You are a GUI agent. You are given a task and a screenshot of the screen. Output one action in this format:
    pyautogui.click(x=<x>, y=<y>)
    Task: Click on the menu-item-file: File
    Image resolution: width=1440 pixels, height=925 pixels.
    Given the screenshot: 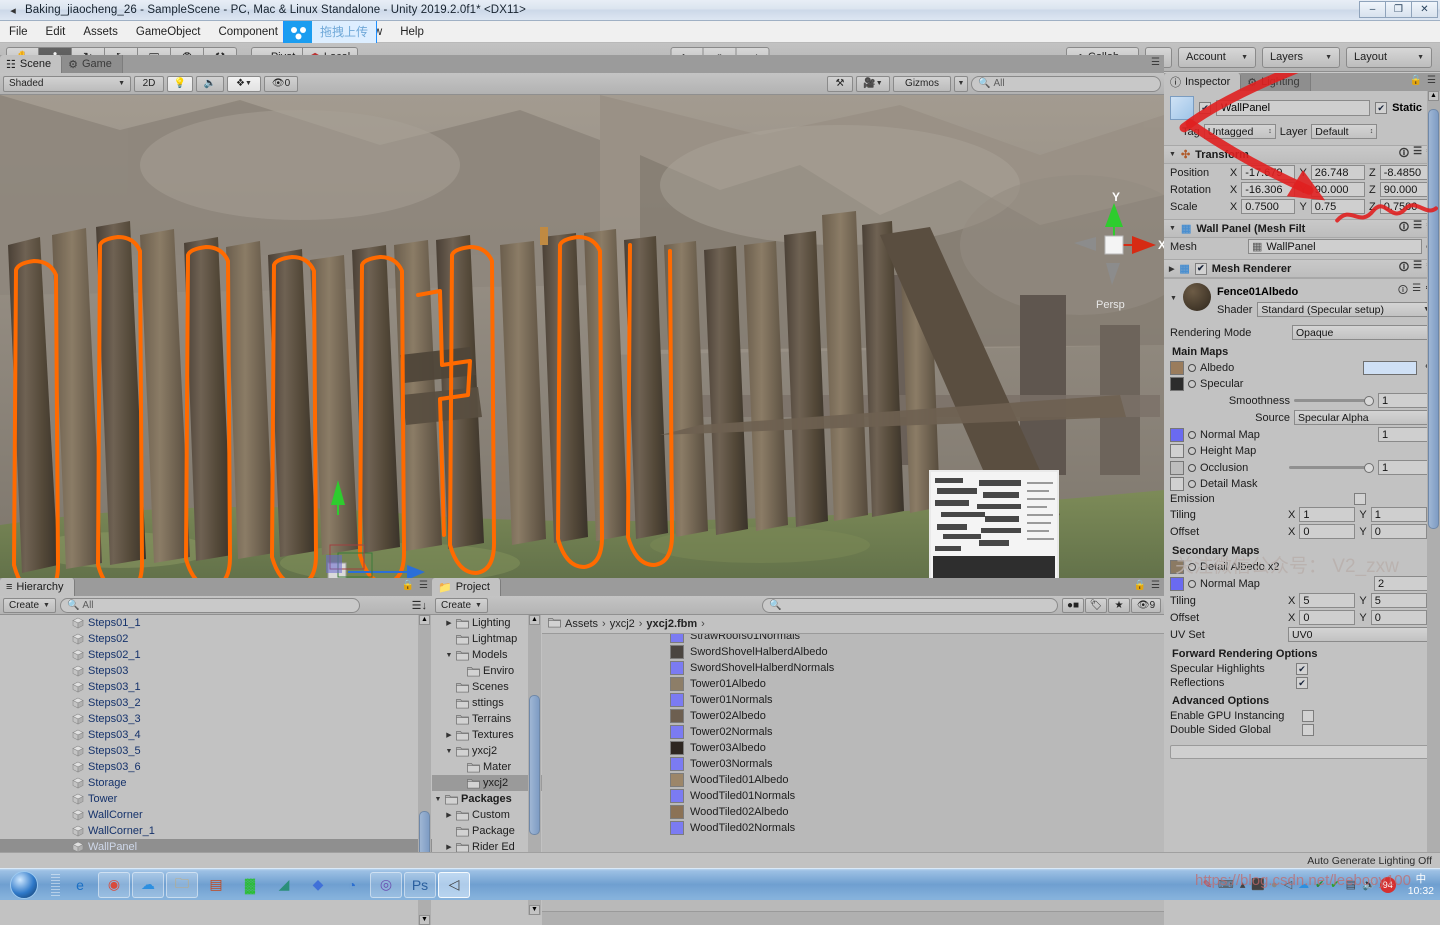 What is the action you would take?
    pyautogui.click(x=18, y=32)
    